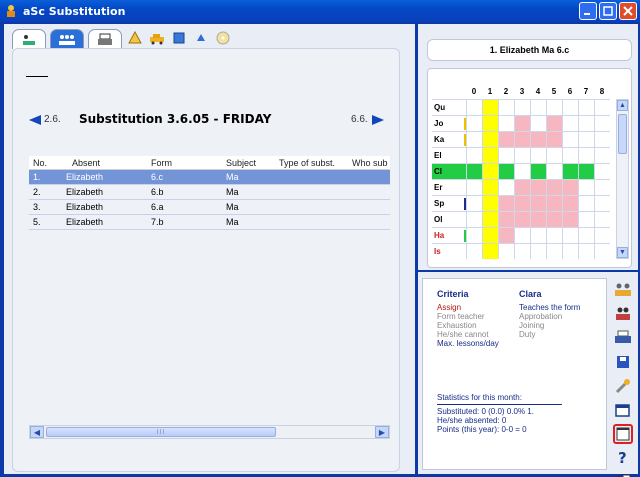  I want to click on table-row: 3. Elizabeth 6.a Ma, so click(209, 207).